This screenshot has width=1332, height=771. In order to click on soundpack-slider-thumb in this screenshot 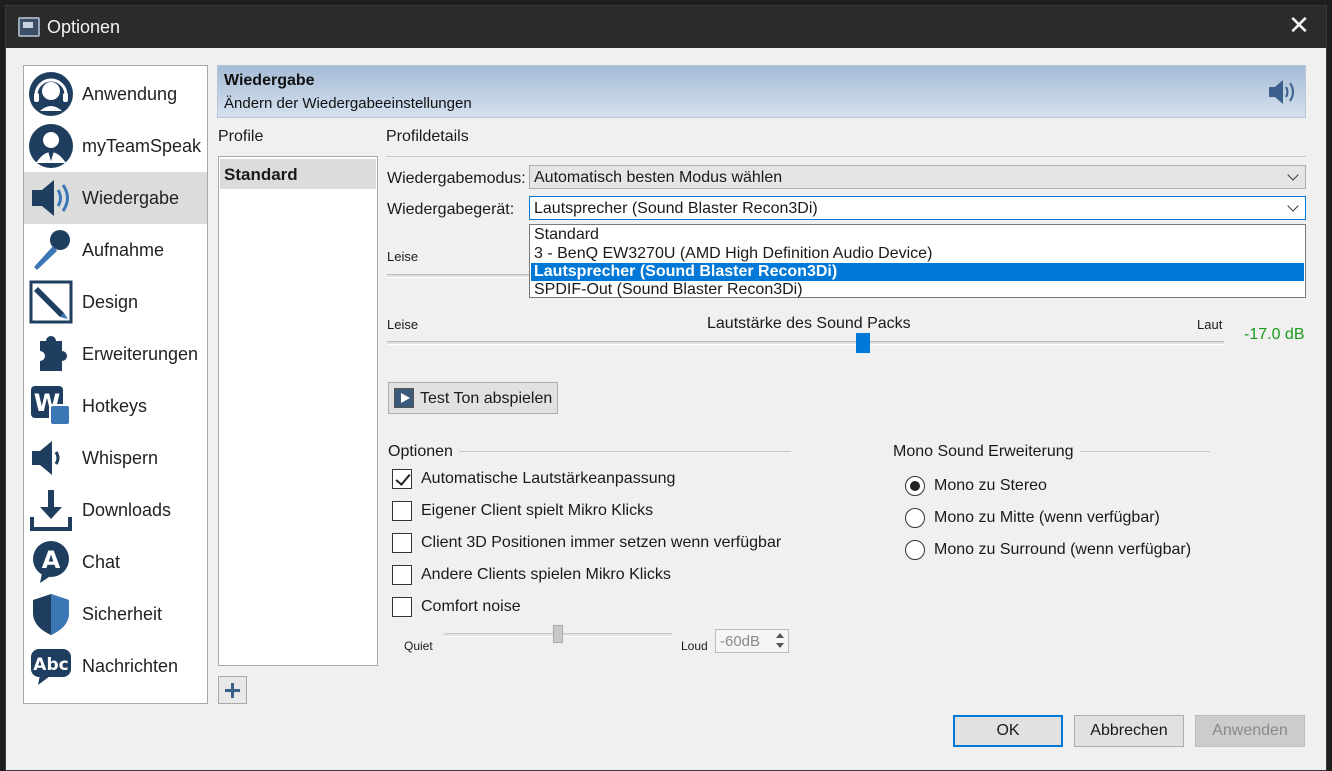, I will do `click(863, 343)`.